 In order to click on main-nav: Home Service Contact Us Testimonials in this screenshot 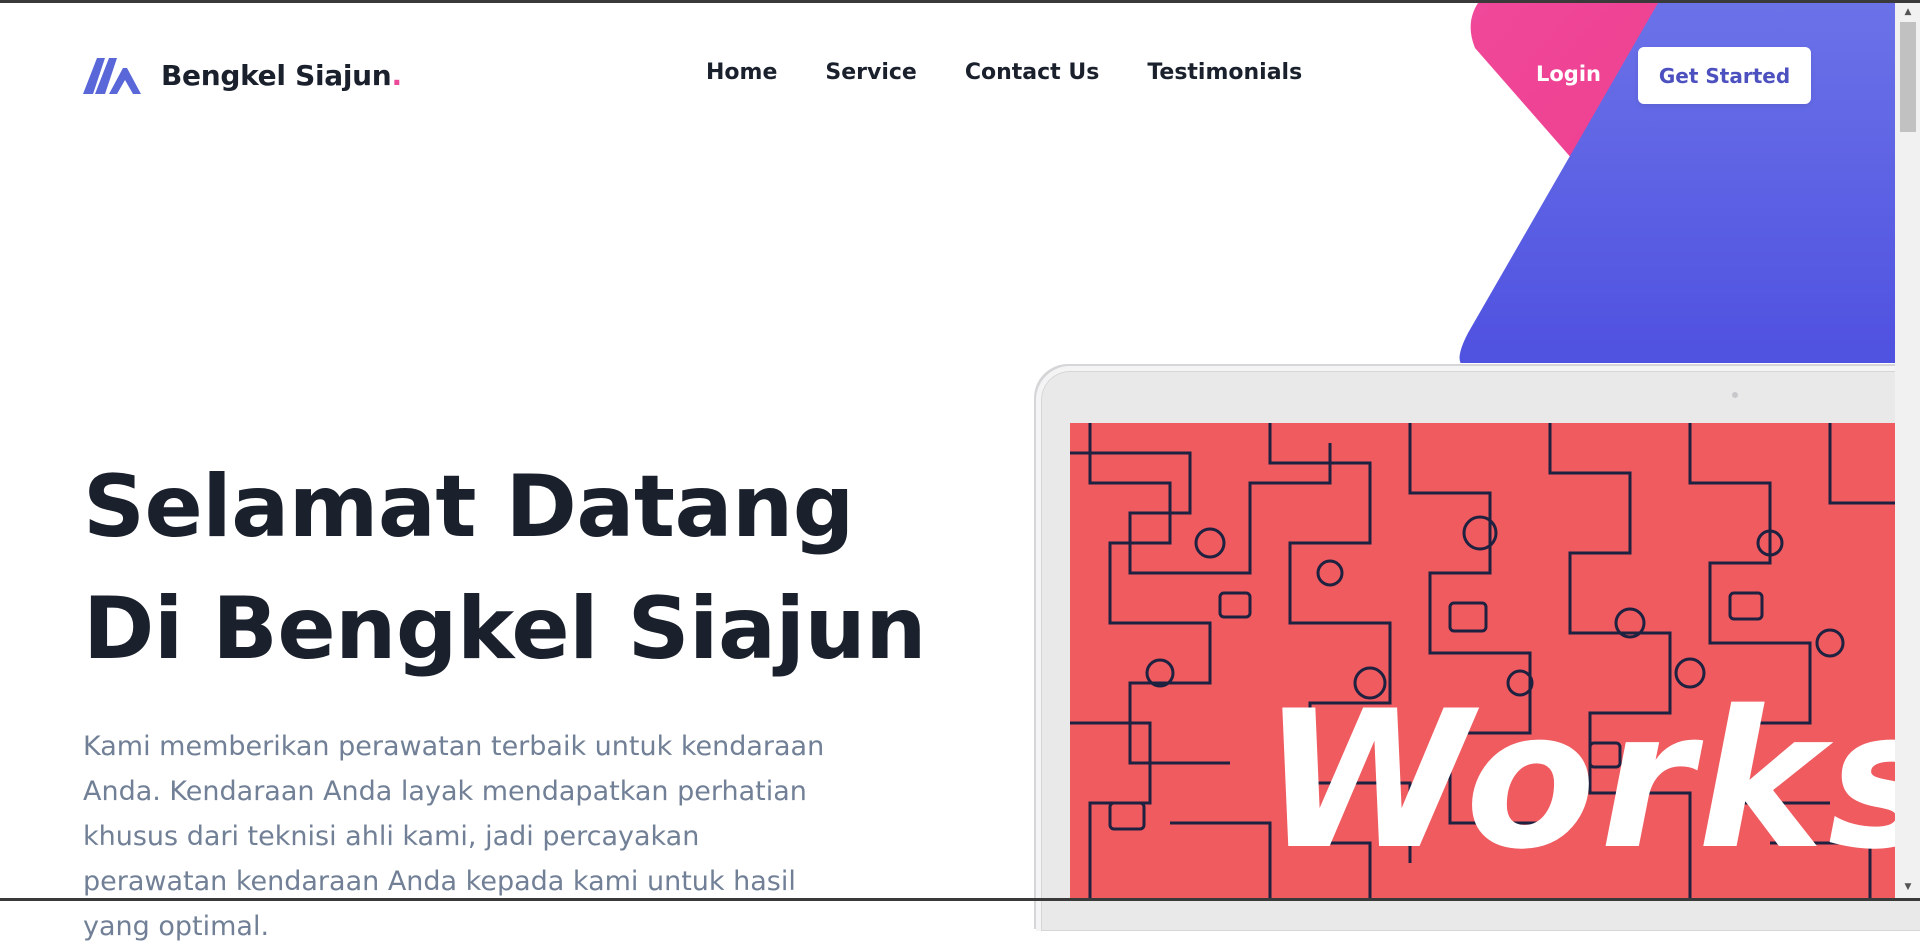, I will do `click(1028, 72)`.